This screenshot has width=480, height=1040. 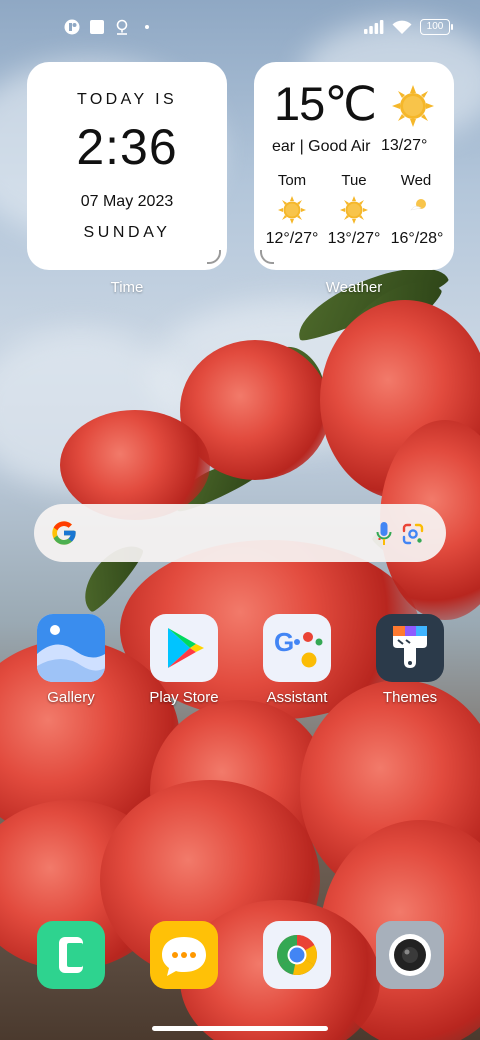 I want to click on signal-icon, so click(x=374, y=27).